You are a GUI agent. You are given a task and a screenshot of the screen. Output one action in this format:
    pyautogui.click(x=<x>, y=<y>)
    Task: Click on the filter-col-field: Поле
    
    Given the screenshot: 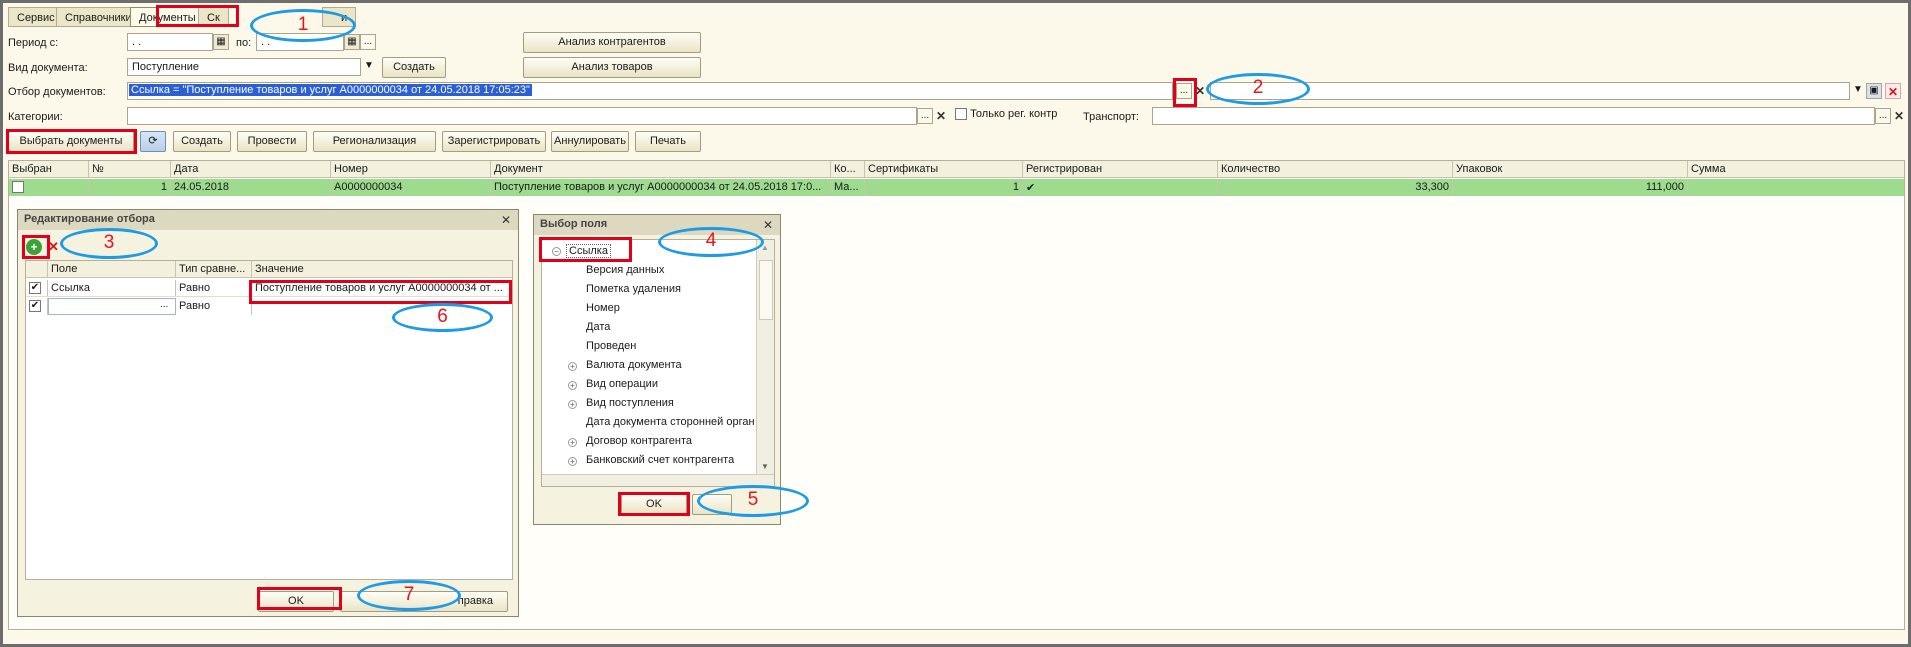 What is the action you would take?
    pyautogui.click(x=112, y=269)
    